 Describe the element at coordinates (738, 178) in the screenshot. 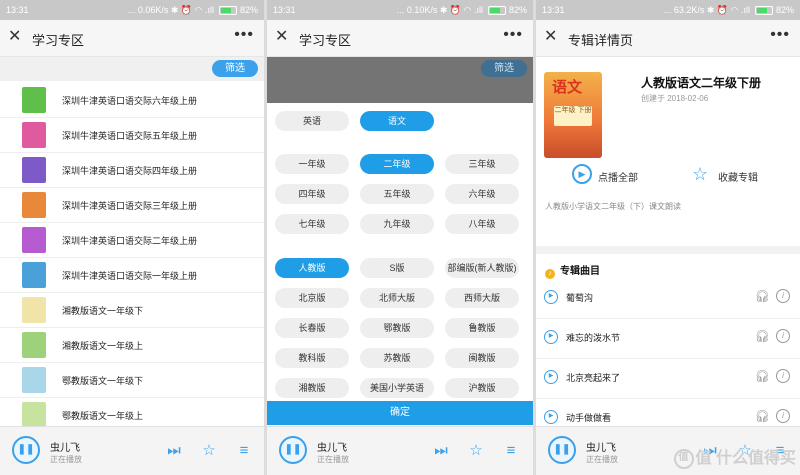

I see `favorite-album-label: 收藏专辑` at that location.